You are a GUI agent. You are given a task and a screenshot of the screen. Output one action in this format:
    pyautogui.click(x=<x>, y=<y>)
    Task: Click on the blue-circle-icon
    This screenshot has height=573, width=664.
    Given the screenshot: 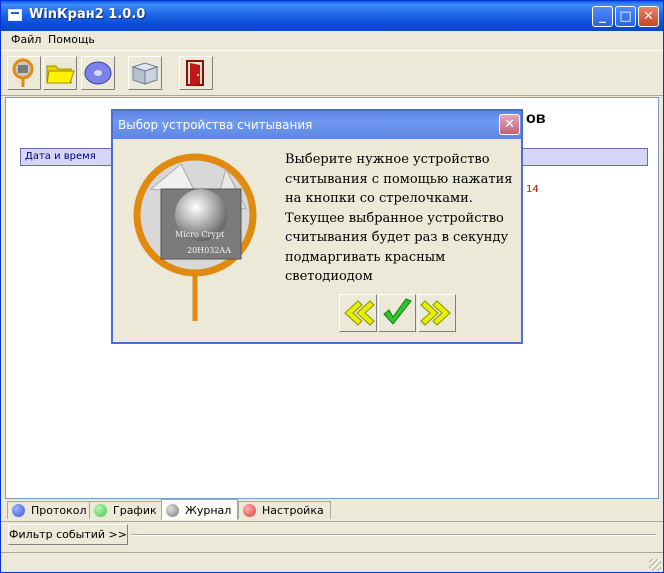 What is the action you would take?
    pyautogui.click(x=18, y=510)
    